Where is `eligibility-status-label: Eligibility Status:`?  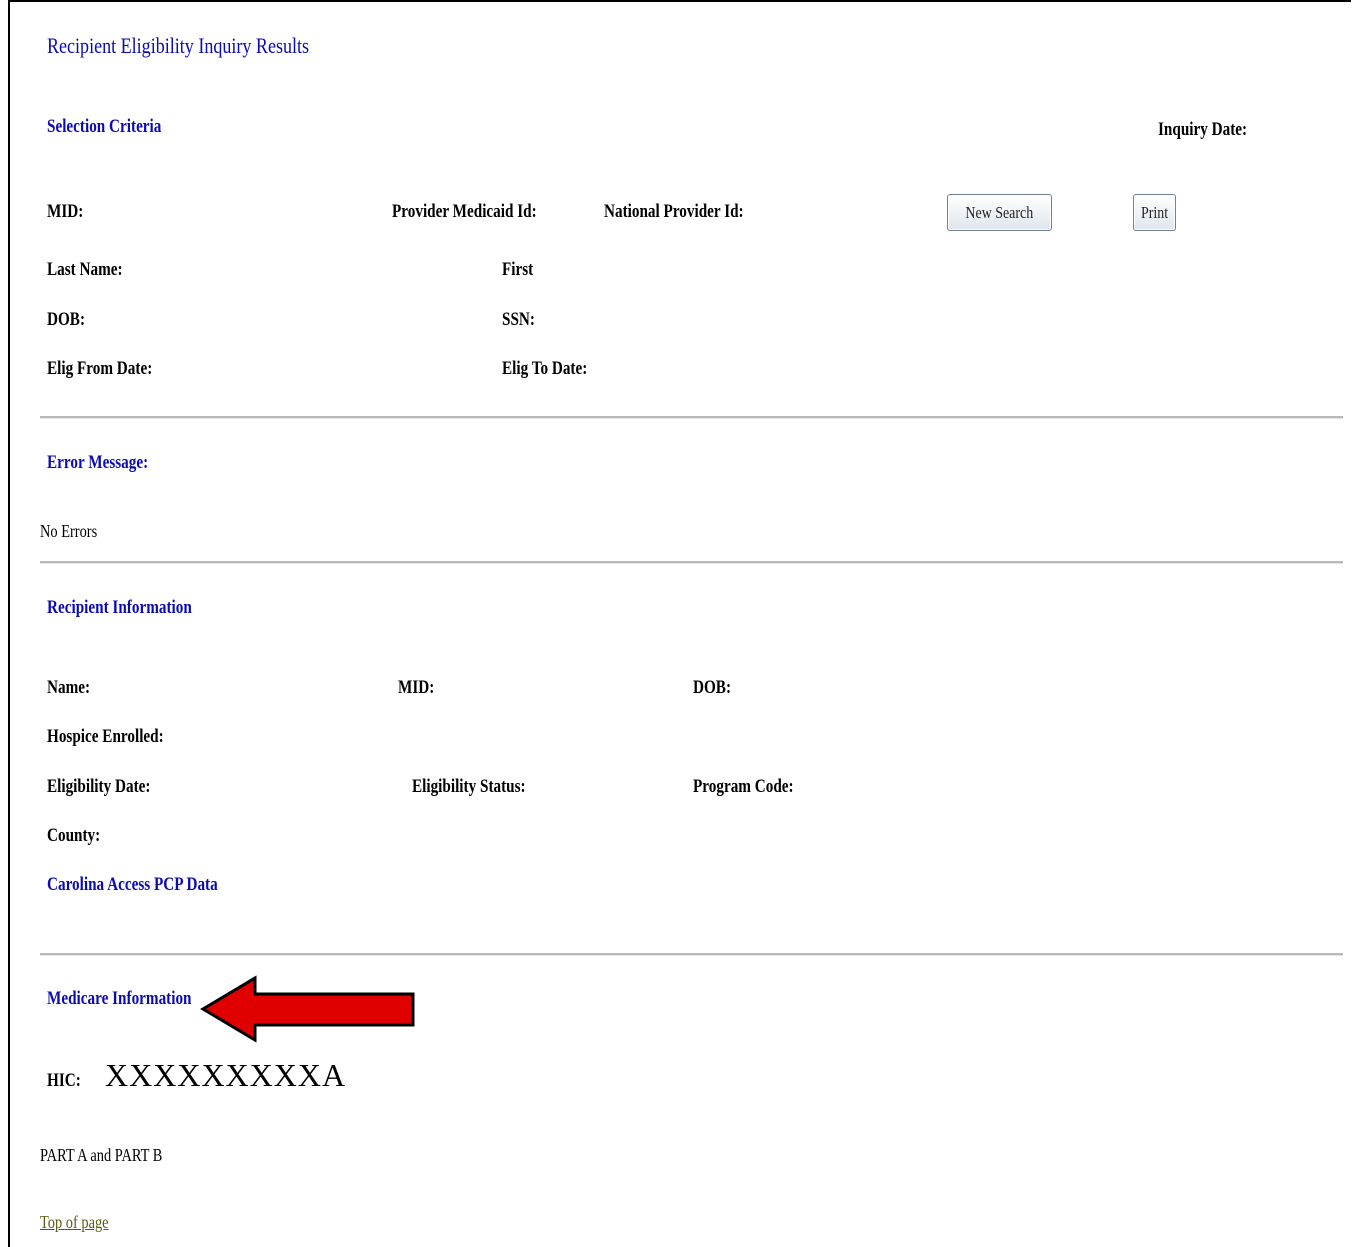
eligibility-status-label: Eligibility Status: is located at coordinates (469, 786).